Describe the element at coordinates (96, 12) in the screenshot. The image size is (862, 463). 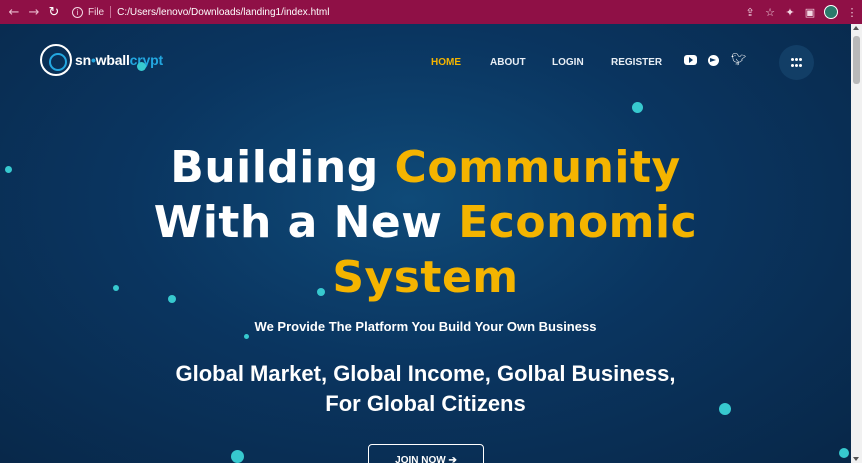
I see `address-prefix: File` at that location.